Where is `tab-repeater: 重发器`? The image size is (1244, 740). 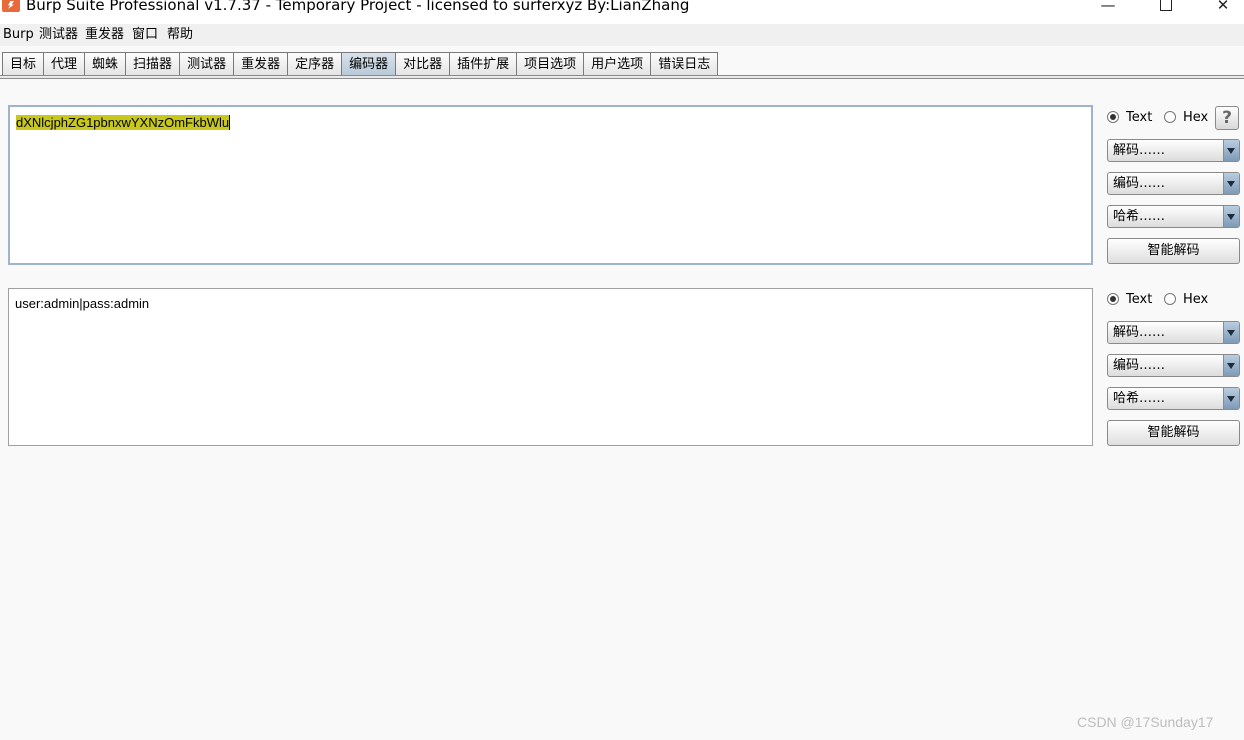
tab-repeater: 重发器 is located at coordinates (261, 63).